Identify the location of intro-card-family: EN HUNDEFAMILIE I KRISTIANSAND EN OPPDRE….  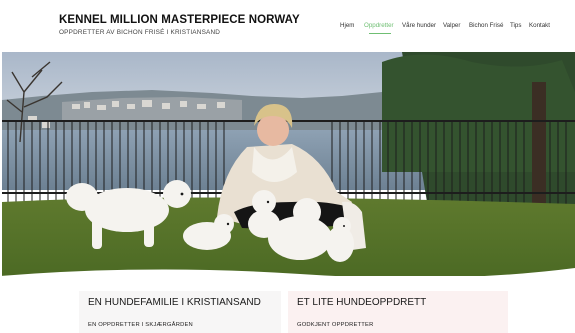
(180, 312).